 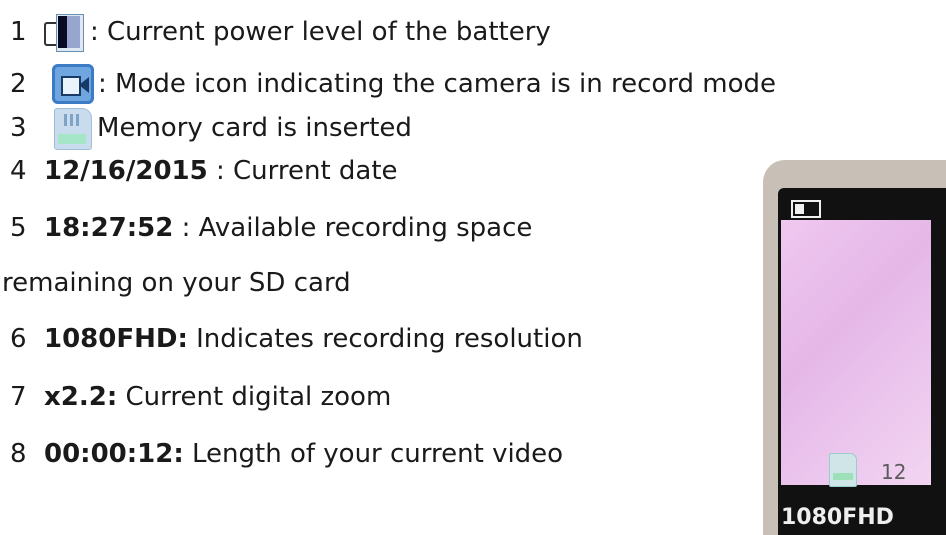 What do you see at coordinates (353, 228) in the screenshot?
I see `item-text: : Available recording space` at bounding box center [353, 228].